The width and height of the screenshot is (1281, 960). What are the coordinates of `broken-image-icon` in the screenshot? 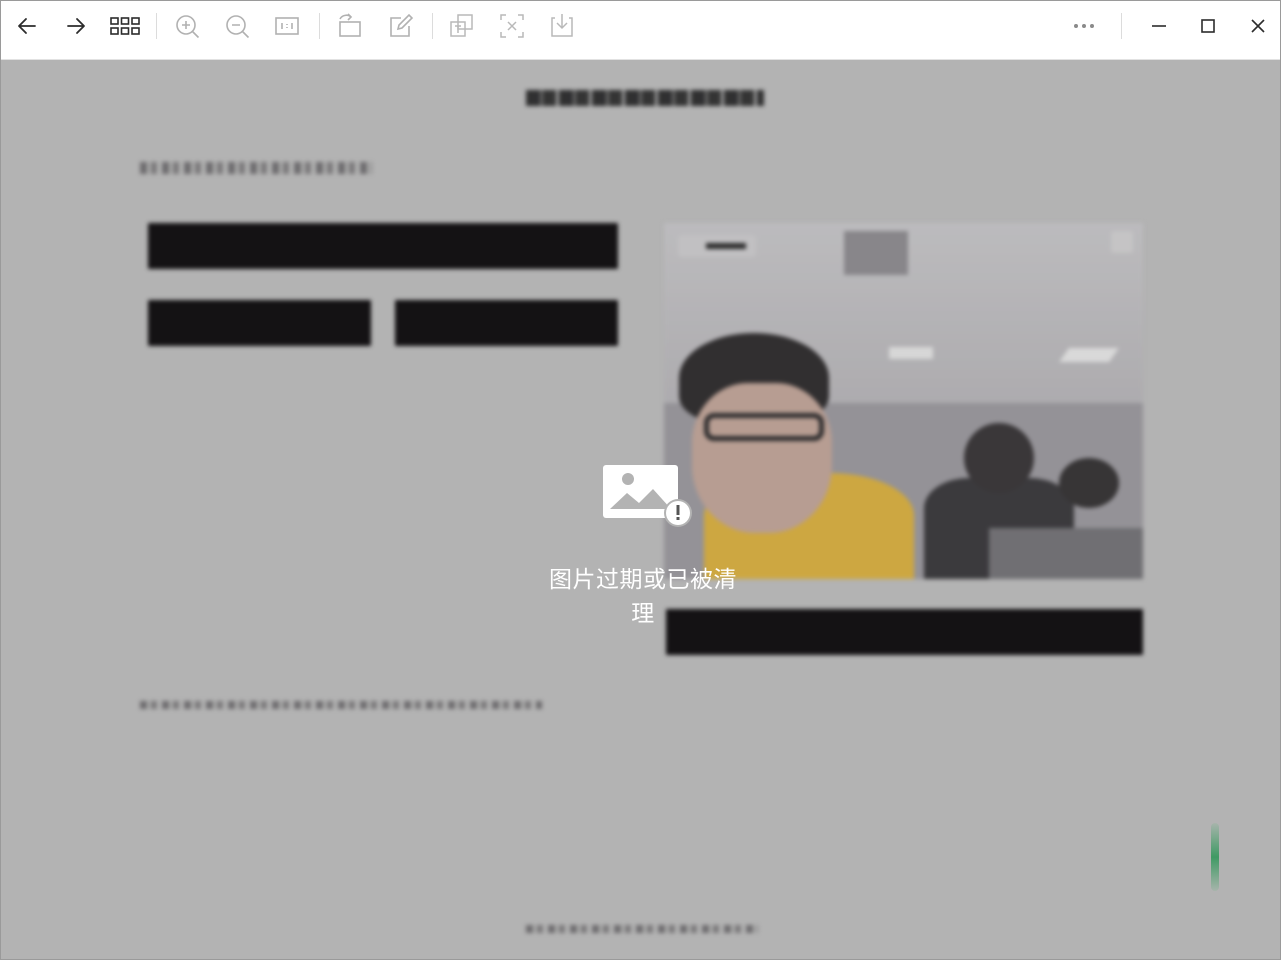 It's located at (647, 496).